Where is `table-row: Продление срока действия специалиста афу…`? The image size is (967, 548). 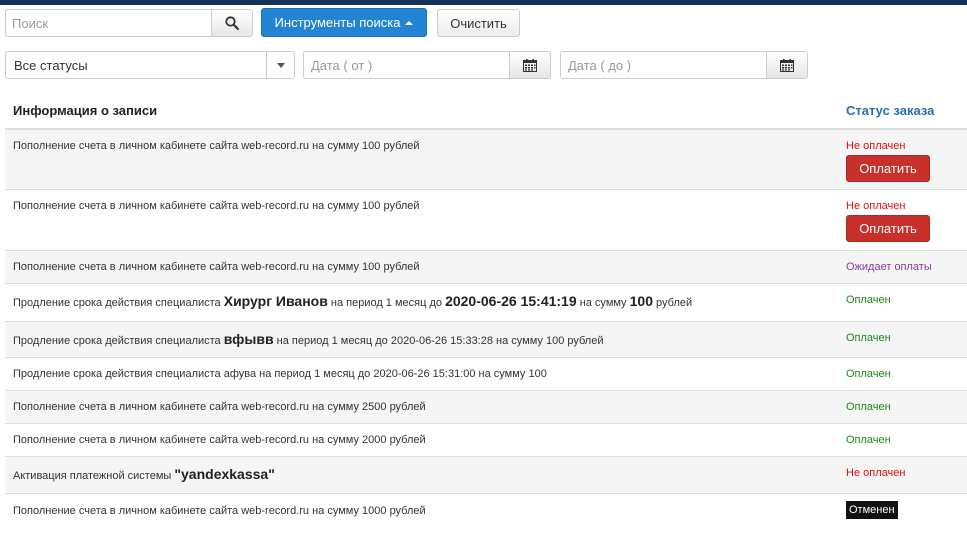
table-row: Продление срока действия специалиста афу… is located at coordinates (486, 374).